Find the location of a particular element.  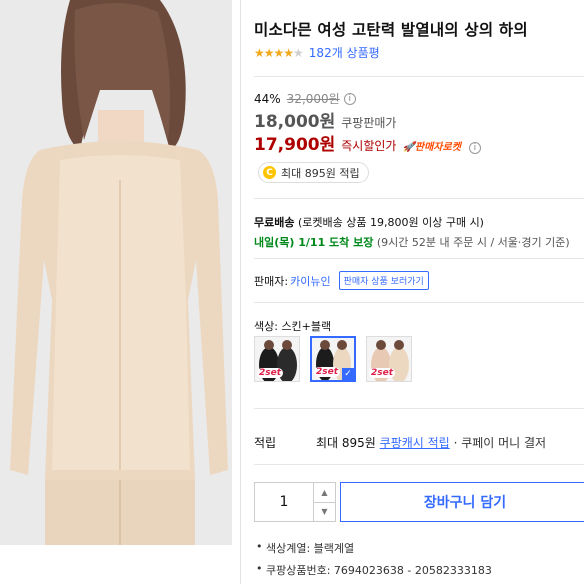

color-swatch-2: 2set ✓ is located at coordinates (333, 359).